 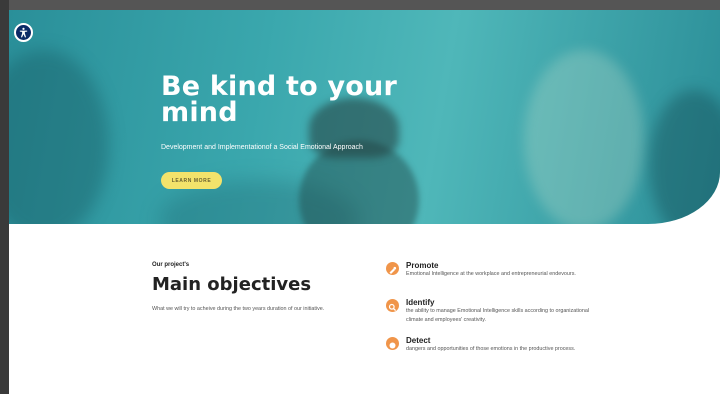 I want to click on objective-title: Detect, so click(x=418, y=340).